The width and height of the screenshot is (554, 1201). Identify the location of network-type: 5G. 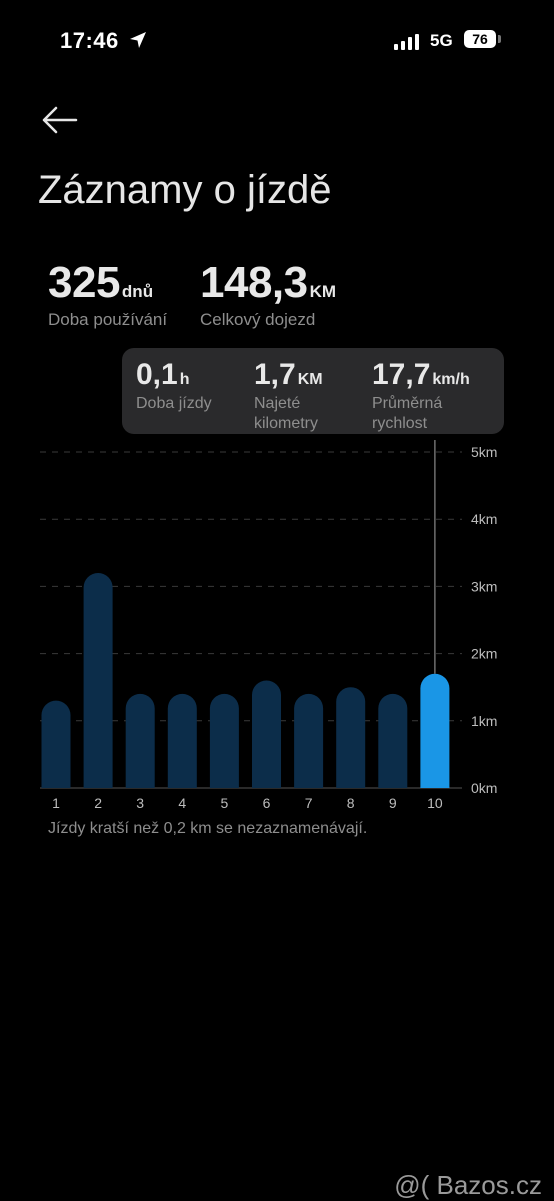
(441, 40).